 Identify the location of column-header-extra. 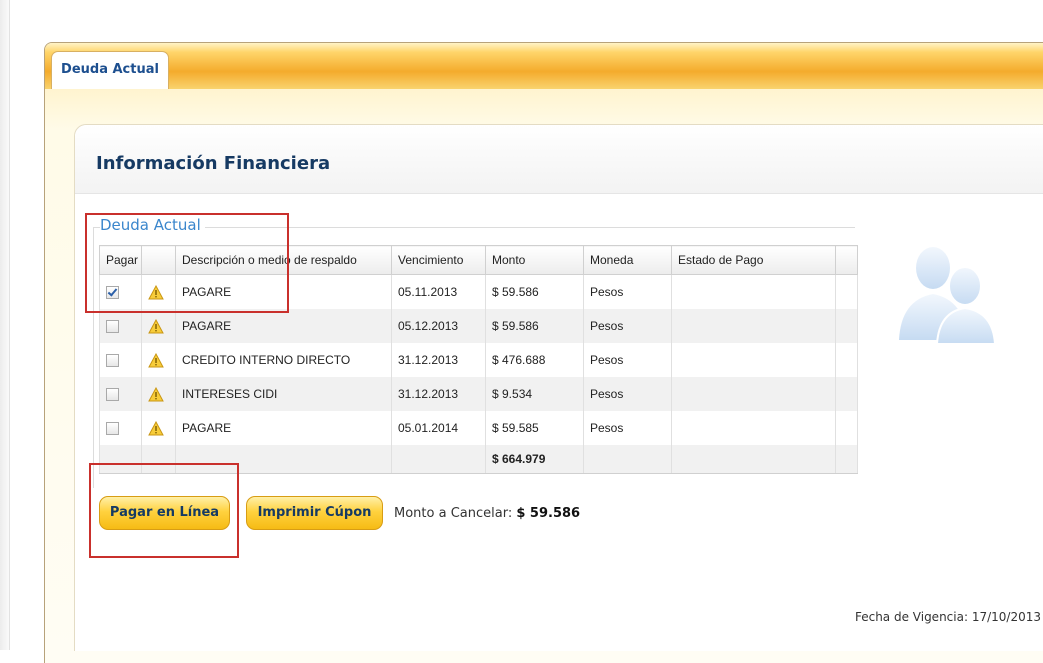
(846, 260).